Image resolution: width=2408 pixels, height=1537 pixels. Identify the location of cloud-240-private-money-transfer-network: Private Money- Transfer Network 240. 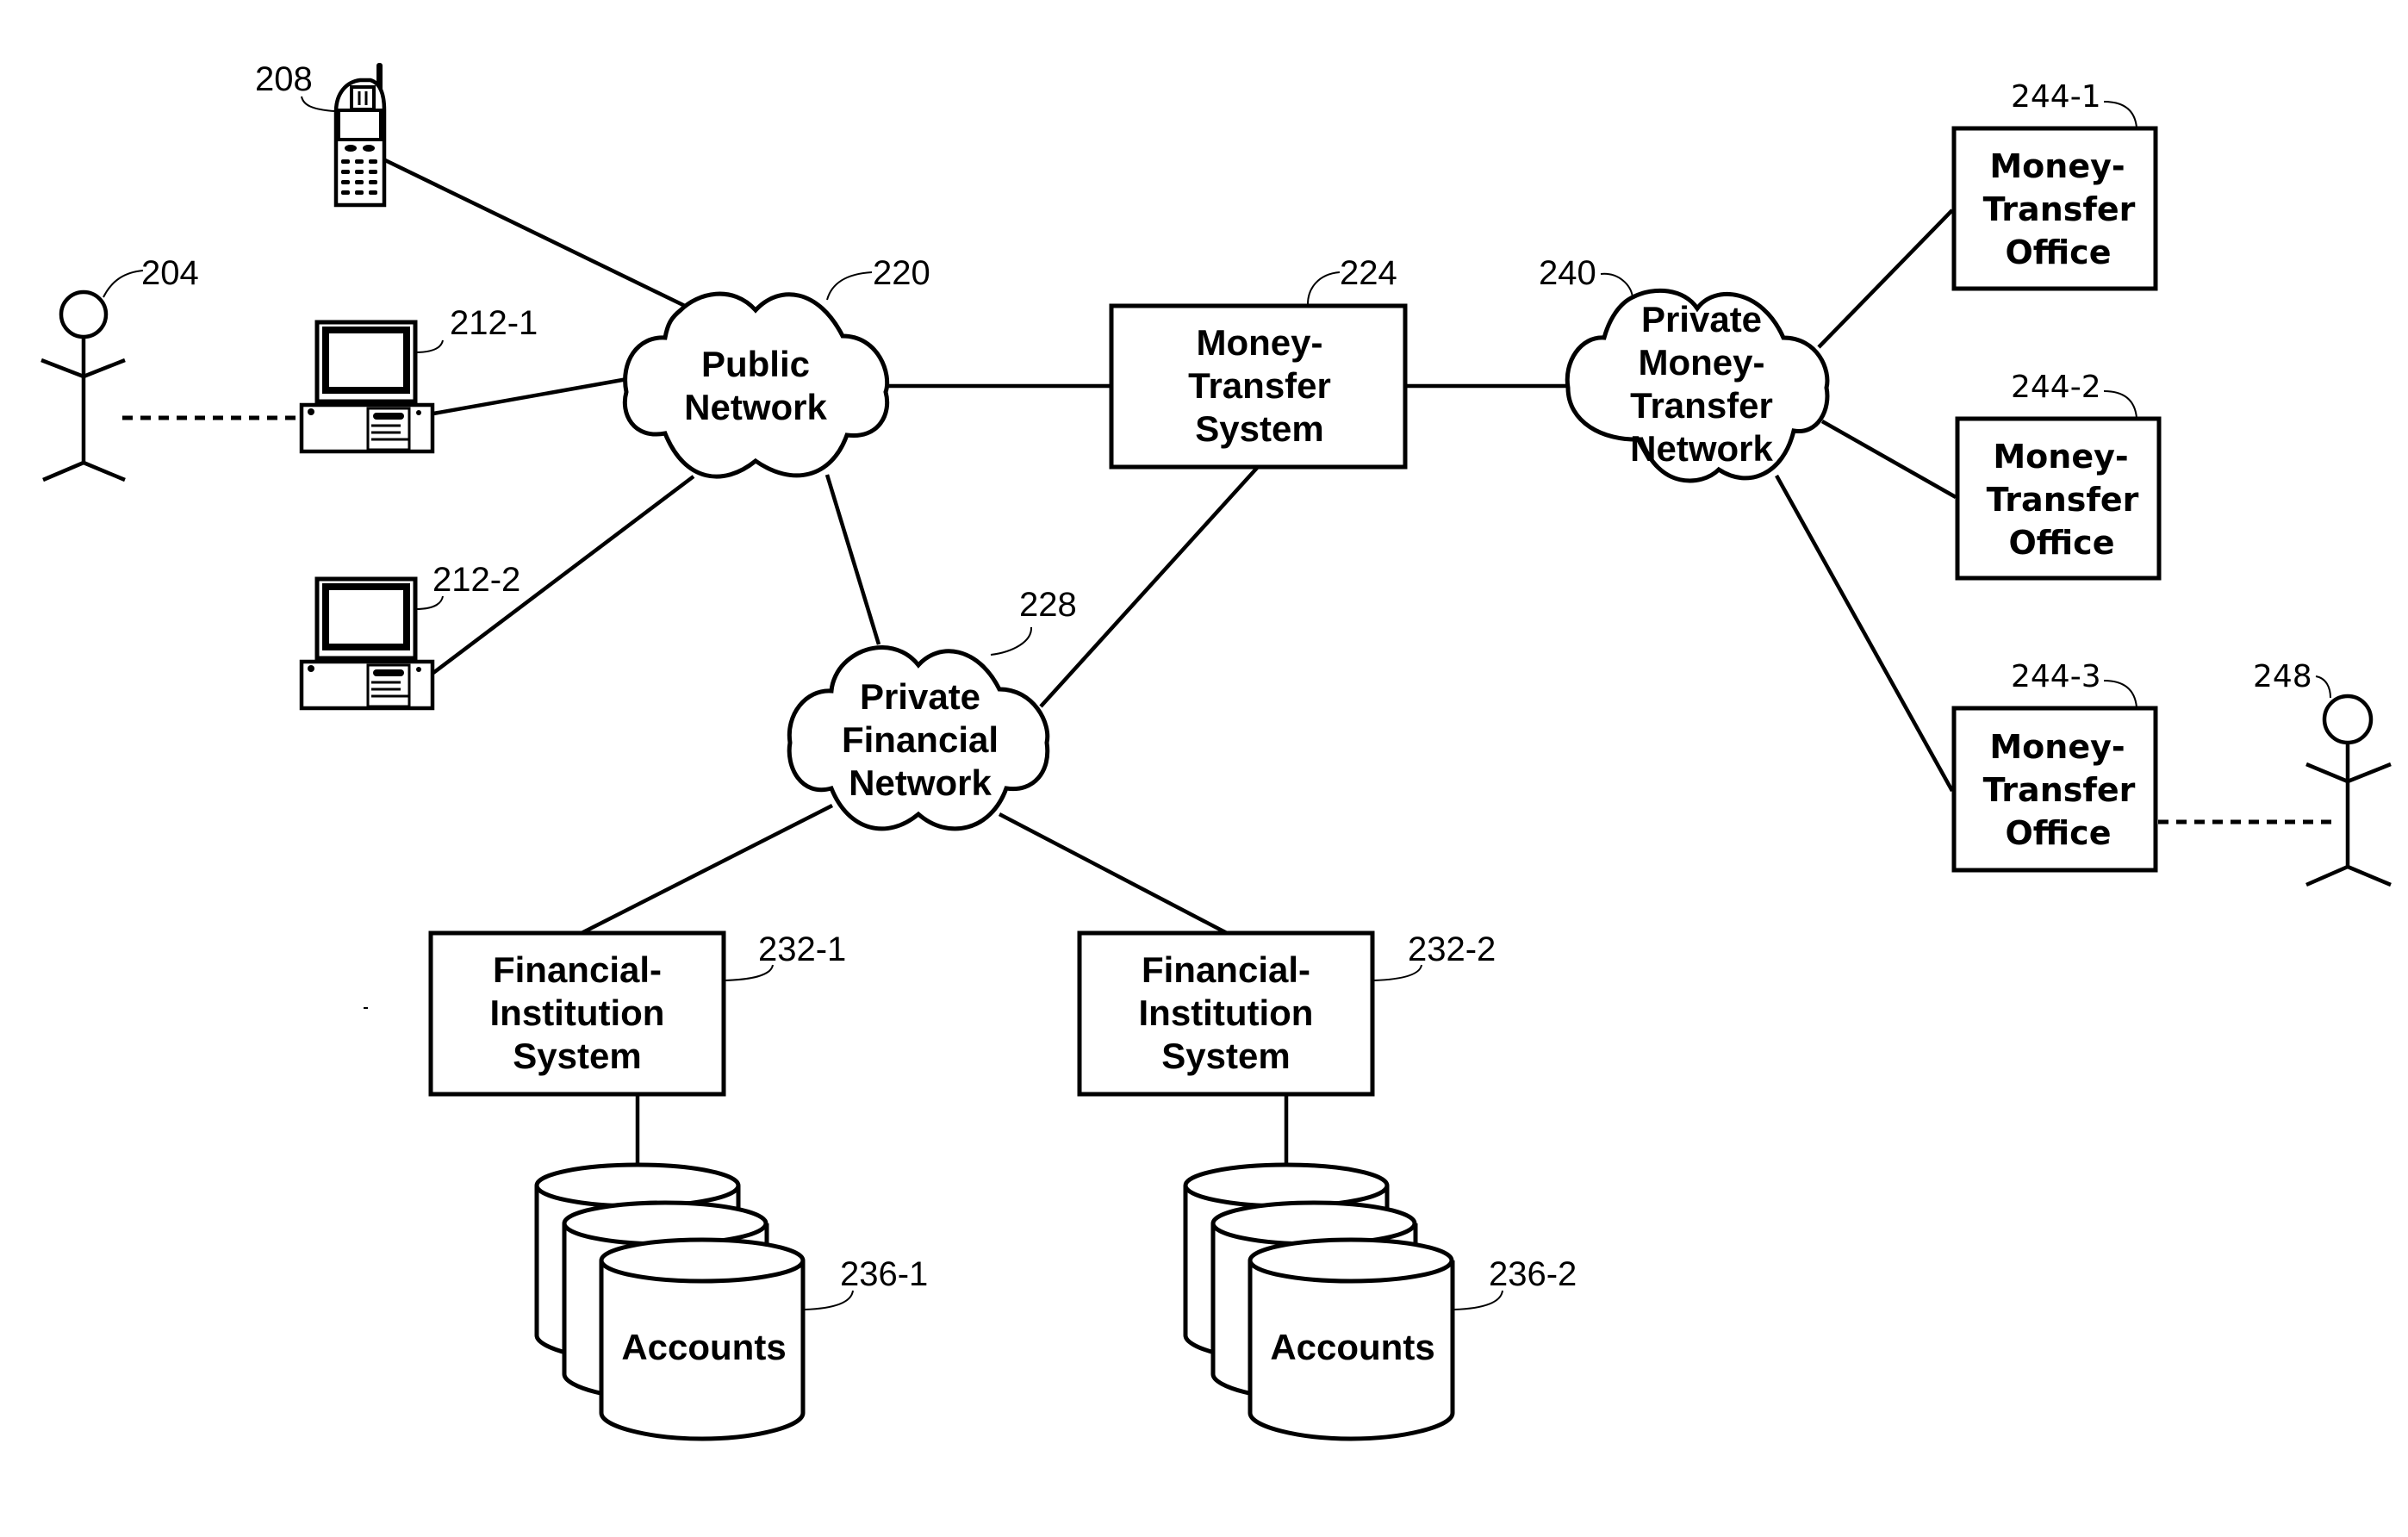
(1685, 368).